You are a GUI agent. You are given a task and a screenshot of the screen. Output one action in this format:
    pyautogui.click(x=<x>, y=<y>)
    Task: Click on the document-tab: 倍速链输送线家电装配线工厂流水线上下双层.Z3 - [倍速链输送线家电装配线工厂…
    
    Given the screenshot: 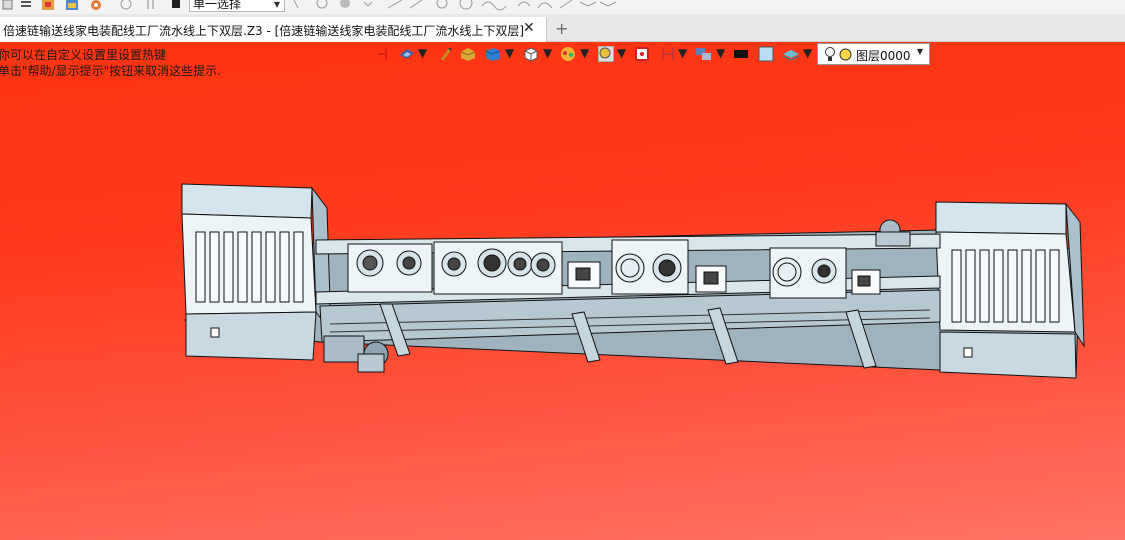 What is the action you would take?
    pyautogui.click(x=273, y=29)
    